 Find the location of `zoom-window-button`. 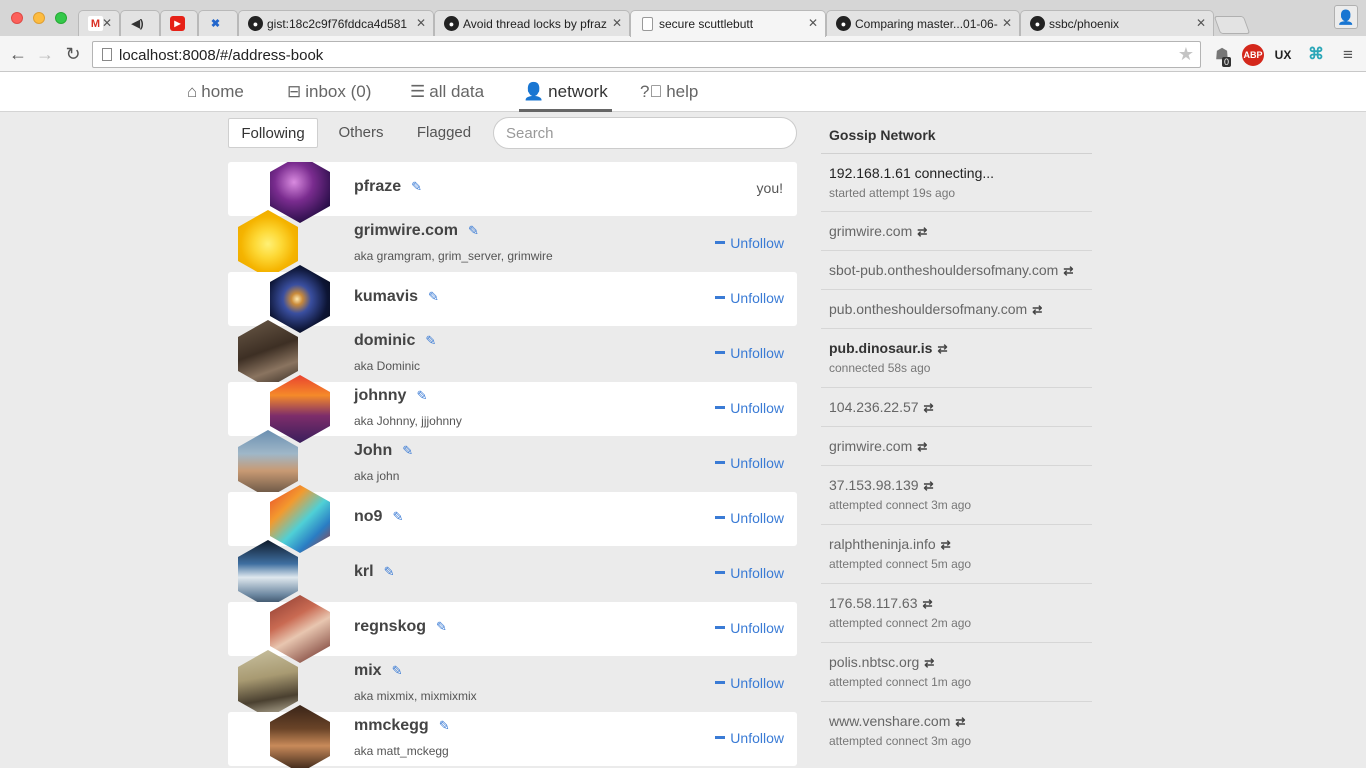

zoom-window-button is located at coordinates (61, 18).